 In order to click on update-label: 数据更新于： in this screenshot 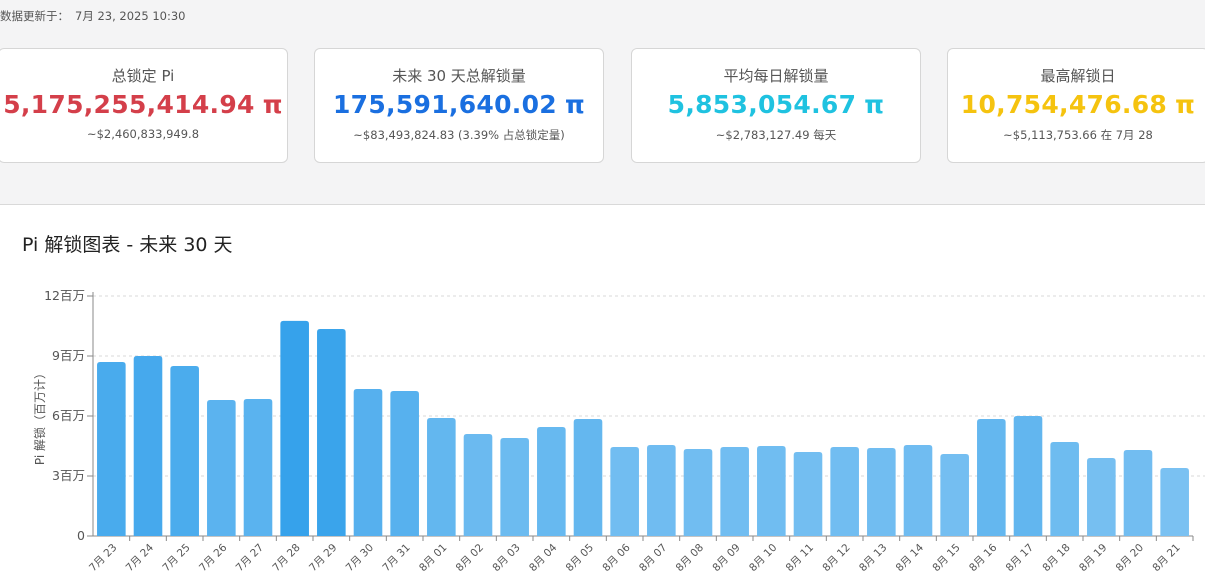, I will do `click(34, 16)`.